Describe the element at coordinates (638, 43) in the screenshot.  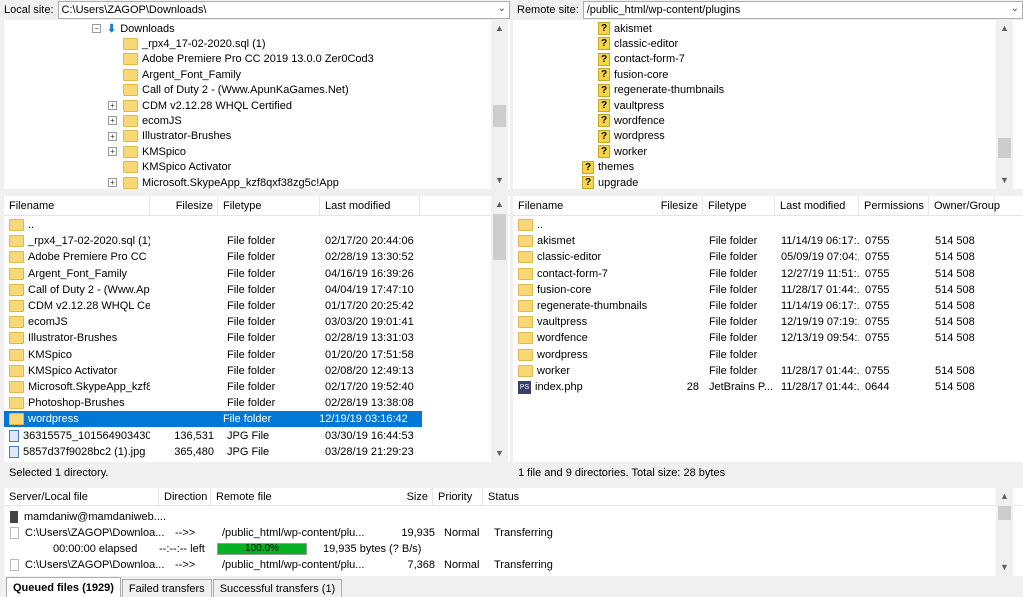
I see `tree-item: ? classic-editor` at that location.